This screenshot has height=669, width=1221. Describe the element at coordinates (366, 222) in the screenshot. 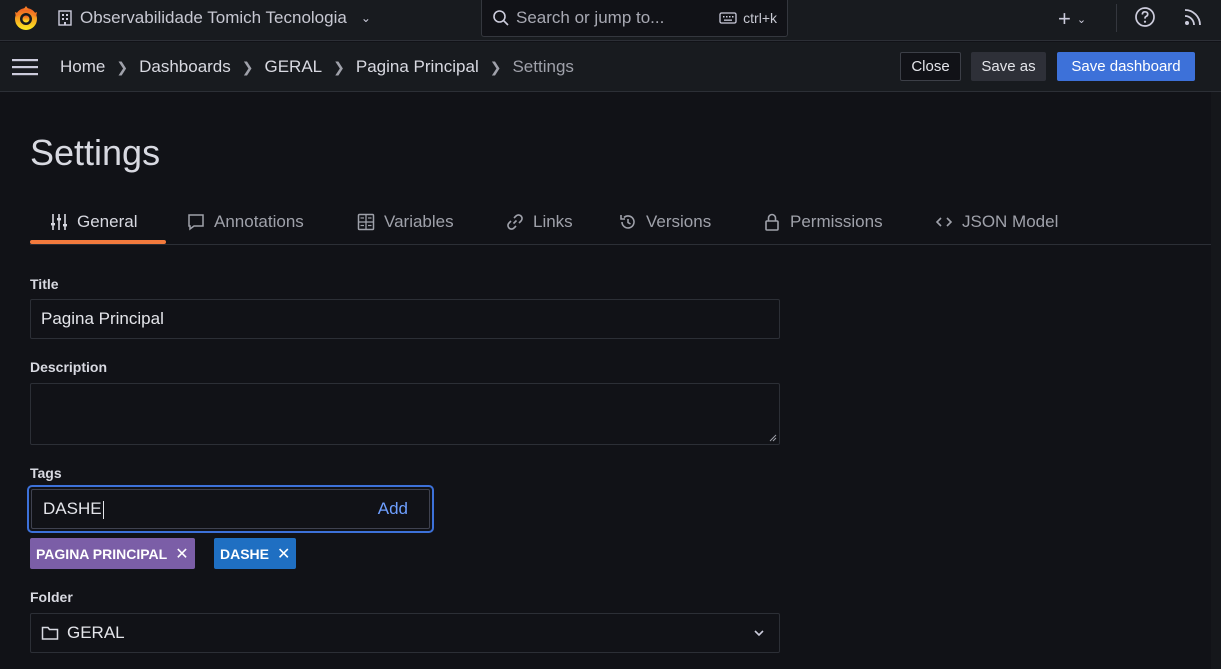

I see `calculator-icon` at that location.